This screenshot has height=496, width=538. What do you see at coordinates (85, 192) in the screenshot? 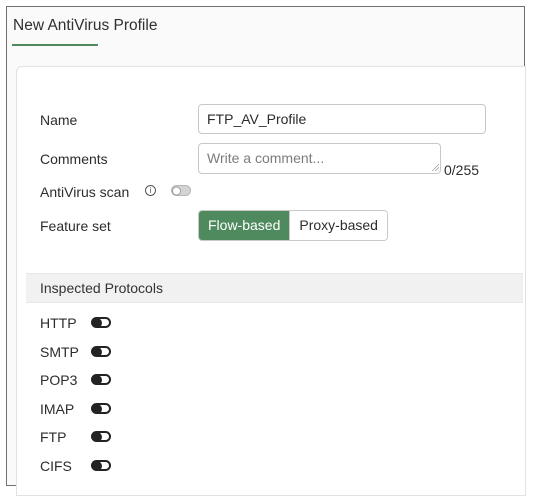
I see `antivirus-scan-label: AntiVirus scan` at bounding box center [85, 192].